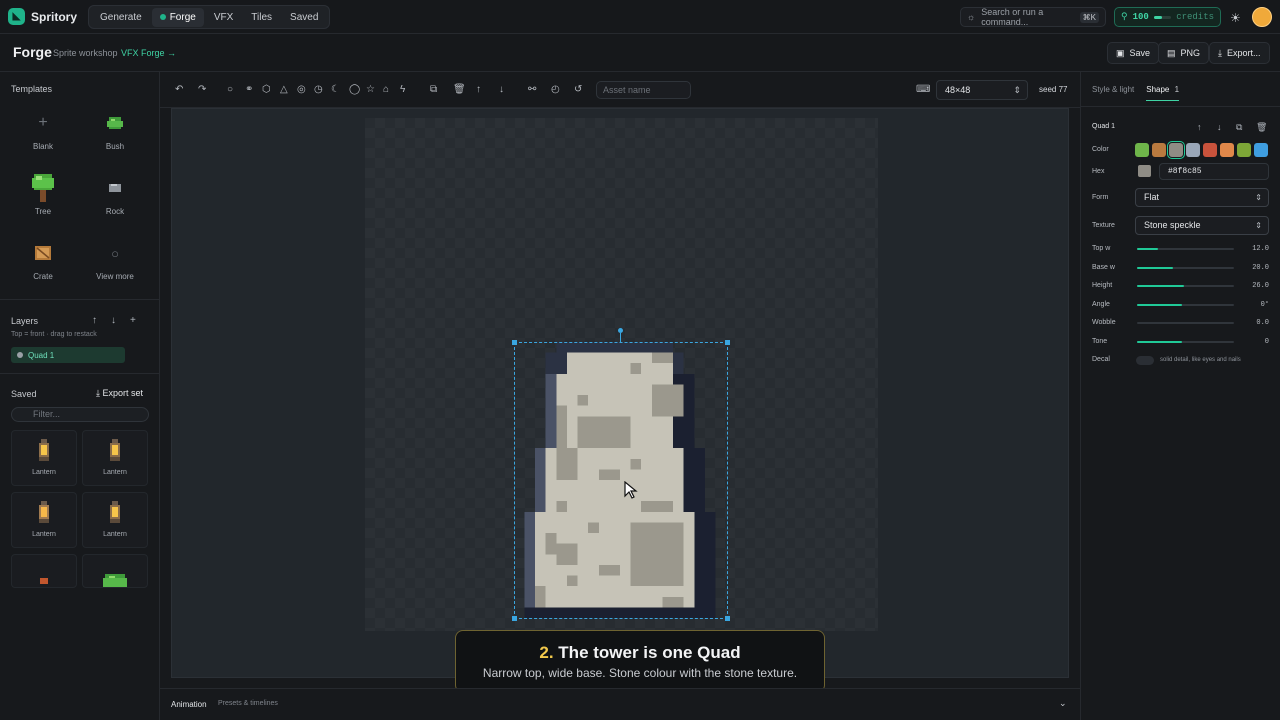  I want to click on template-blank: + Blank, so click(43, 127).